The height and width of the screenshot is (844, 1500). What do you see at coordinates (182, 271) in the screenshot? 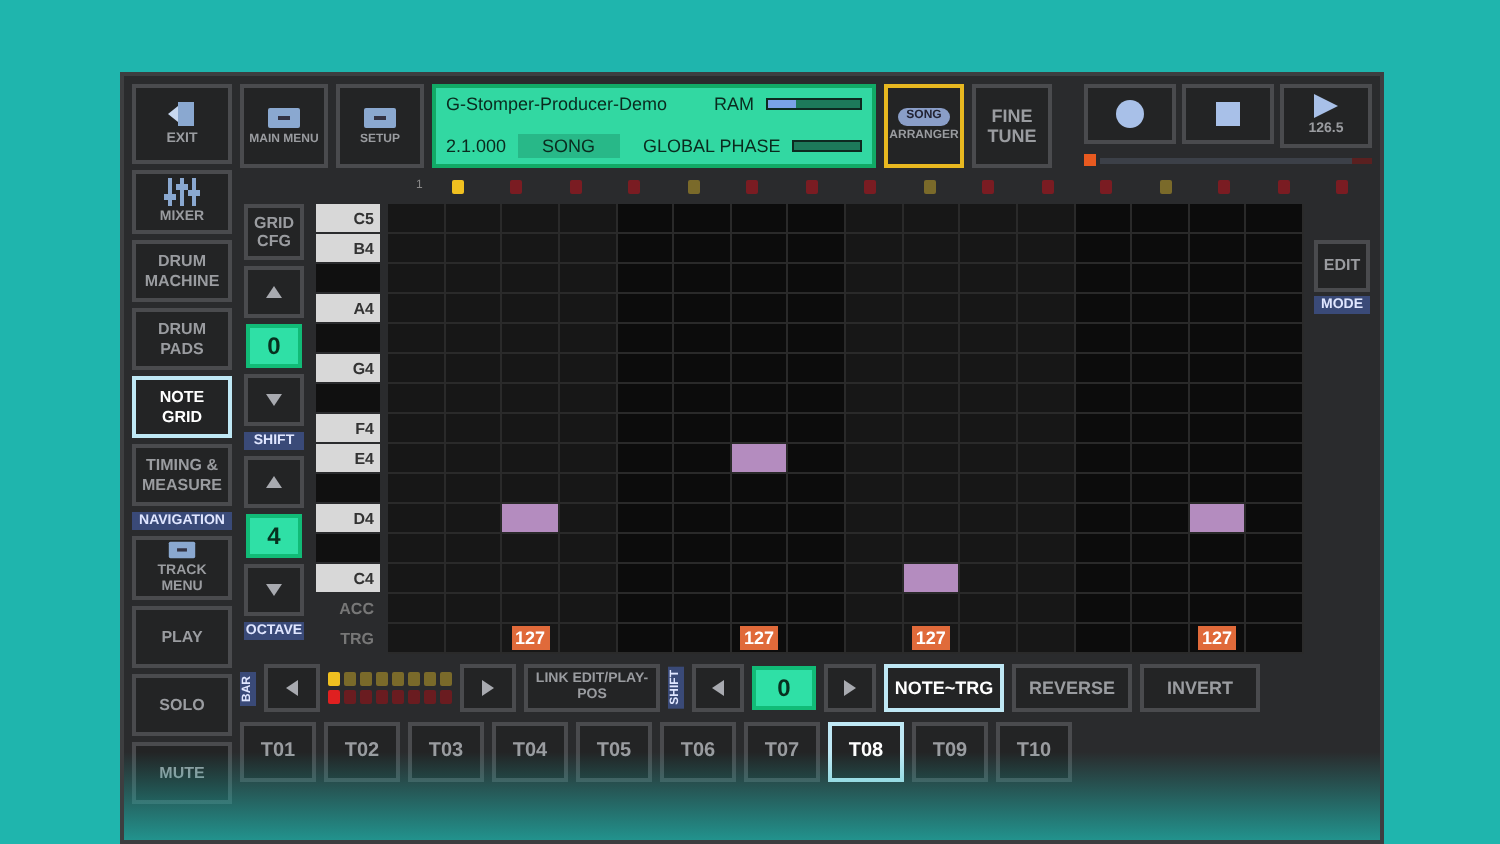
I see `sidebar-button: DRUM MACHINE` at bounding box center [182, 271].